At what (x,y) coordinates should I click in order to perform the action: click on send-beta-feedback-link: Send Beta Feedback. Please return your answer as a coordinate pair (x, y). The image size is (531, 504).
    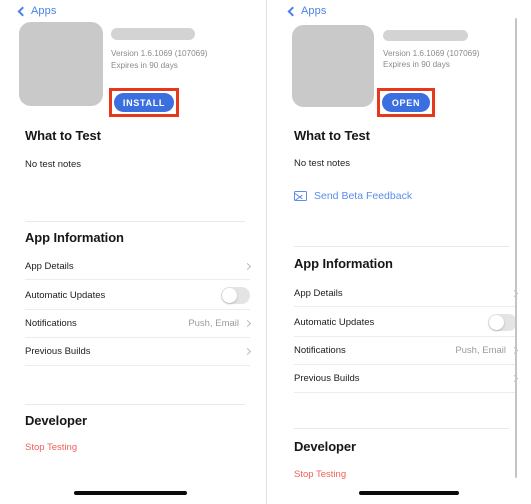
    Looking at the image, I should click on (353, 196).